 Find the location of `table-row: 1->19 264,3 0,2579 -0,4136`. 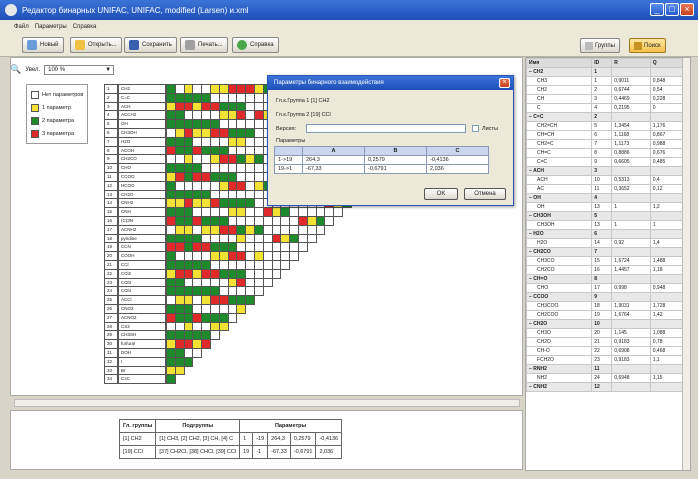

table-row: 1->19 264,3 0,2579 -0,4136 is located at coordinates (381, 160).